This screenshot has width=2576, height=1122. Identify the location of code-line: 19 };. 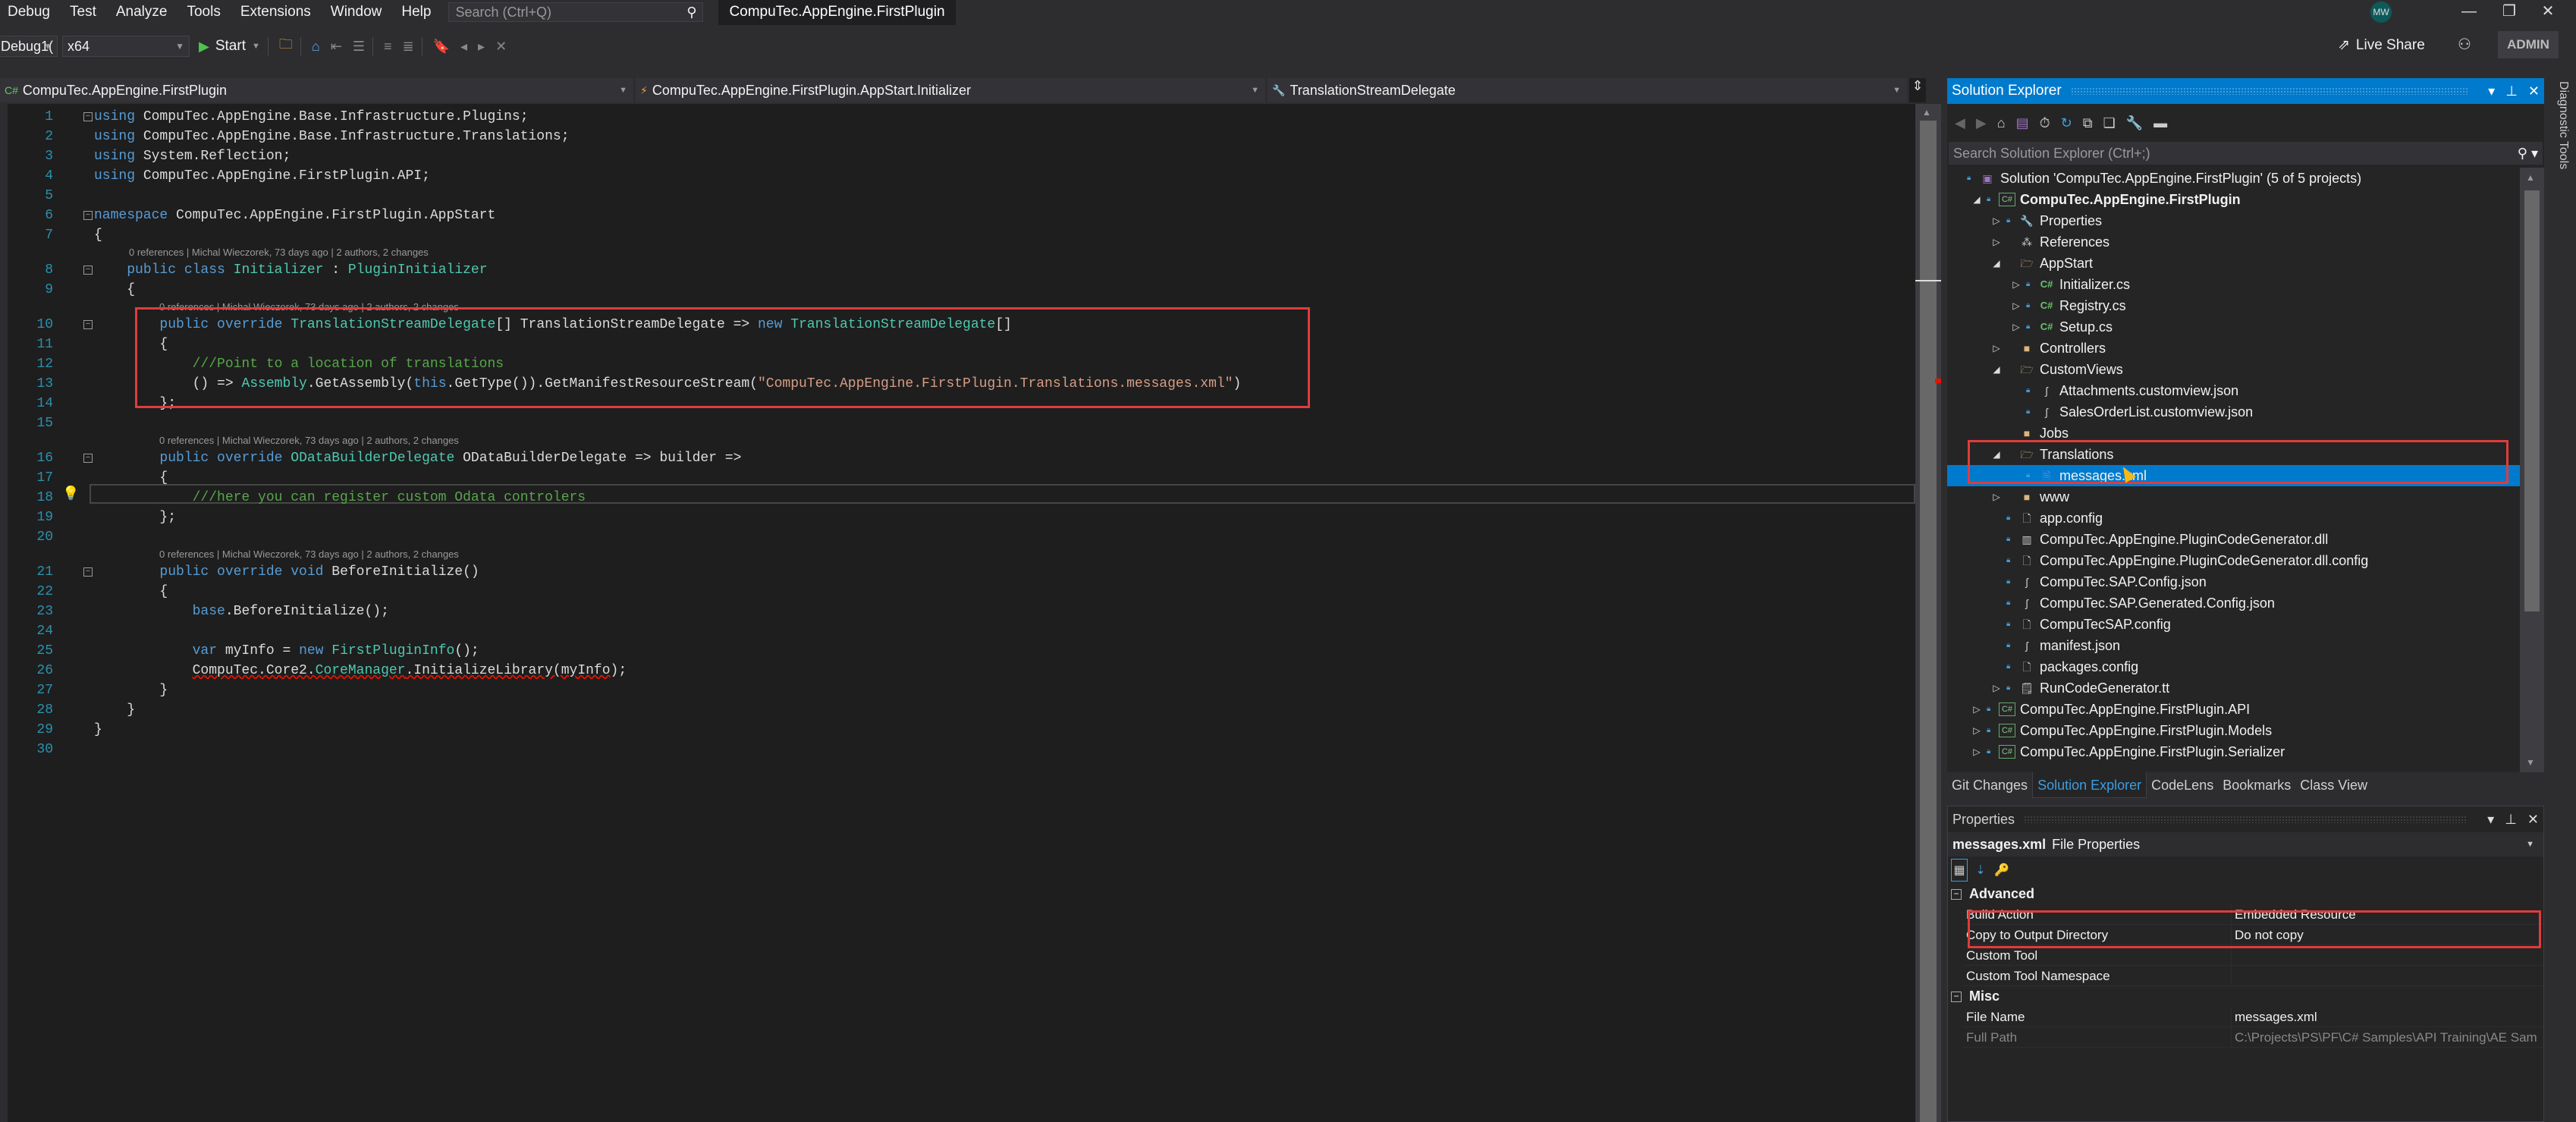
(961, 517).